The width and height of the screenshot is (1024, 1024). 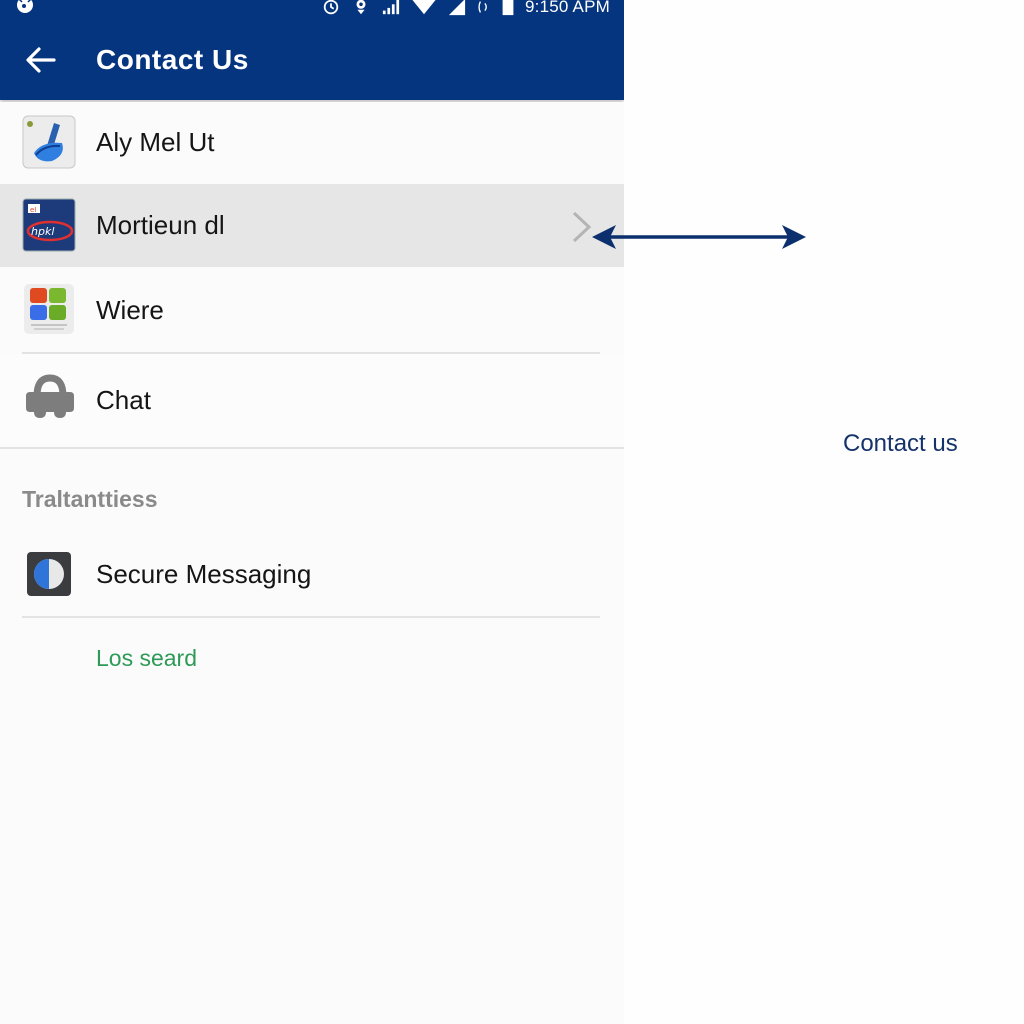 I want to click on list-item-label: Mortieun dl, so click(x=160, y=225).